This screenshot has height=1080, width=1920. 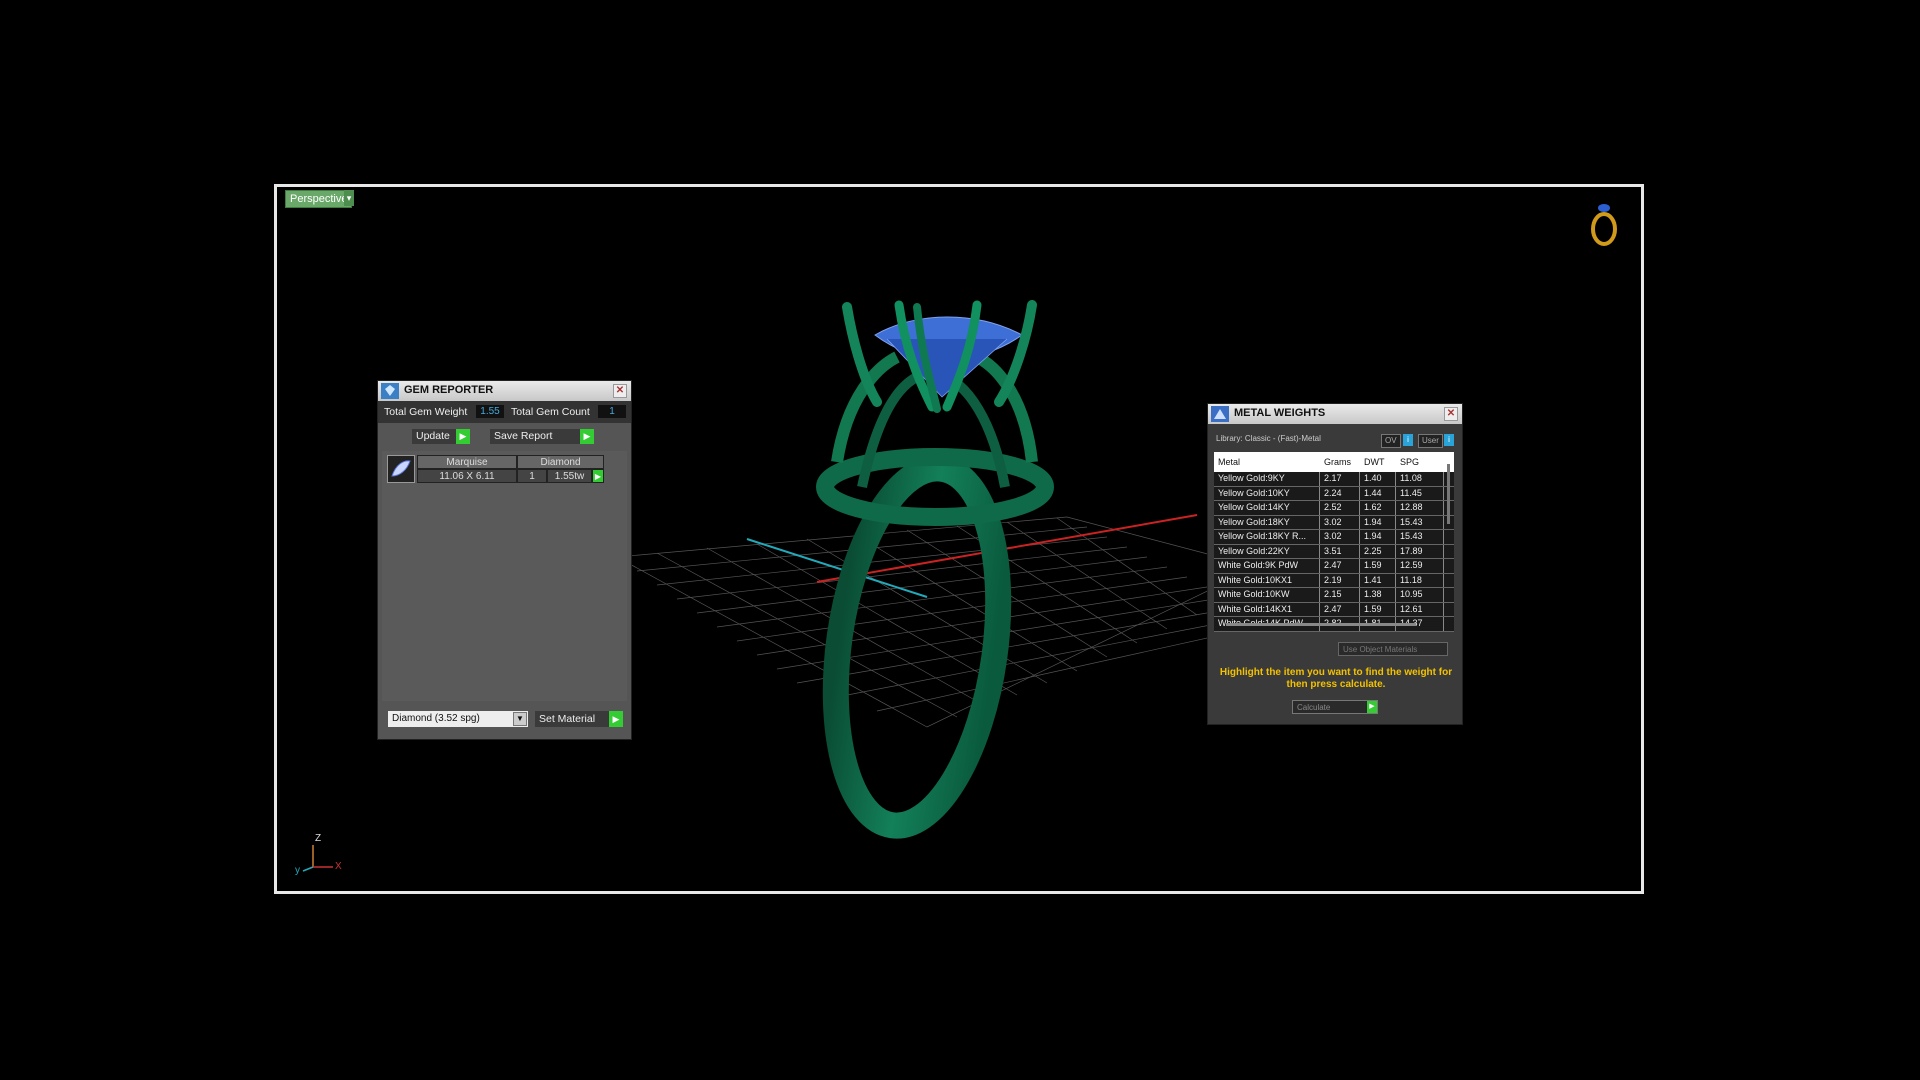 I want to click on material-select-value: Diamond (3.52 spg), so click(x=436, y=718).